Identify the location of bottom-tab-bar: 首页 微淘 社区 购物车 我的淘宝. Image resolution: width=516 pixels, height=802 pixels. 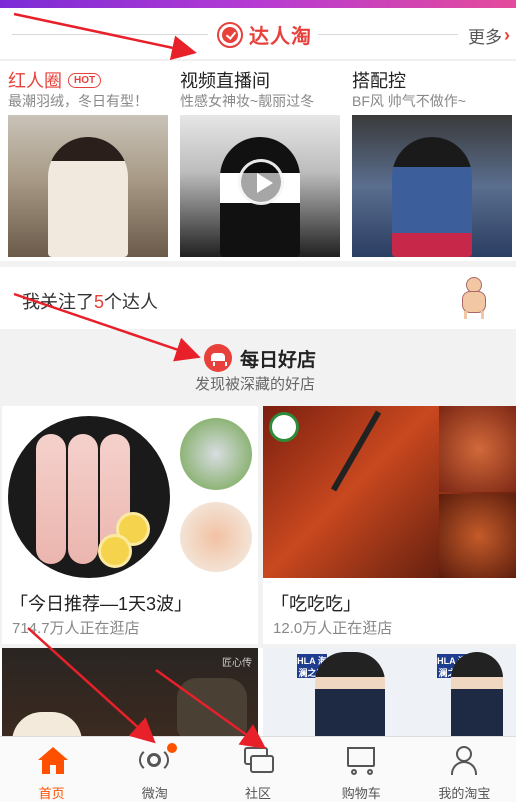
(258, 769).